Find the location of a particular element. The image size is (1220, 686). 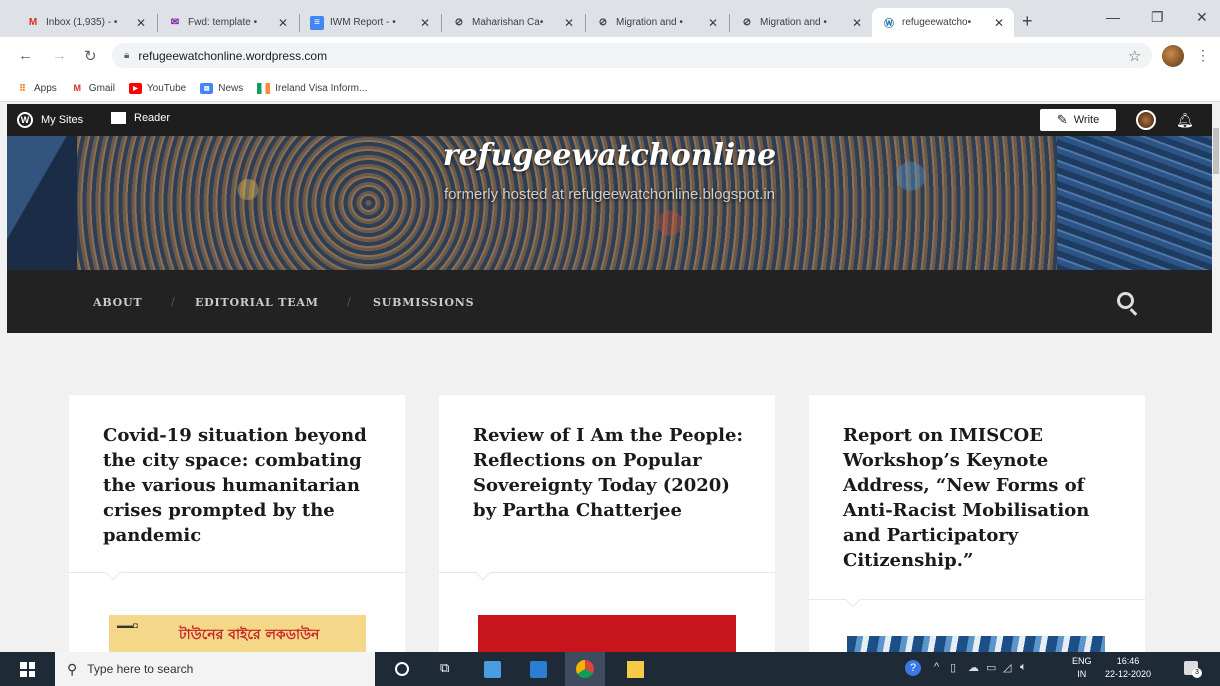

reader-link: Reader is located at coordinates (140, 118).